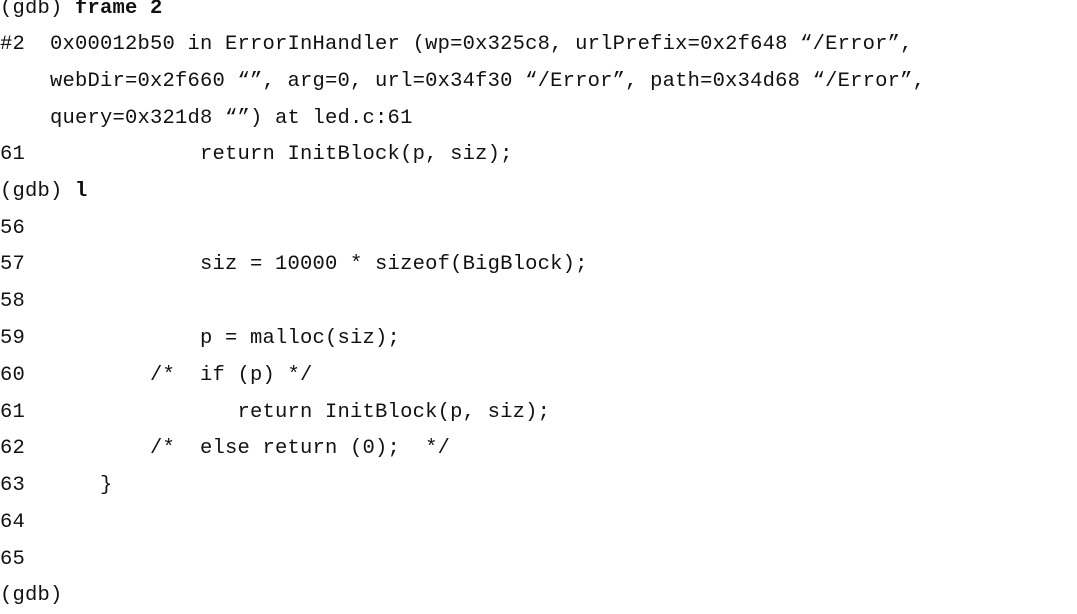  What do you see at coordinates (13, 228) in the screenshot?
I see `listing-line: 56` at bounding box center [13, 228].